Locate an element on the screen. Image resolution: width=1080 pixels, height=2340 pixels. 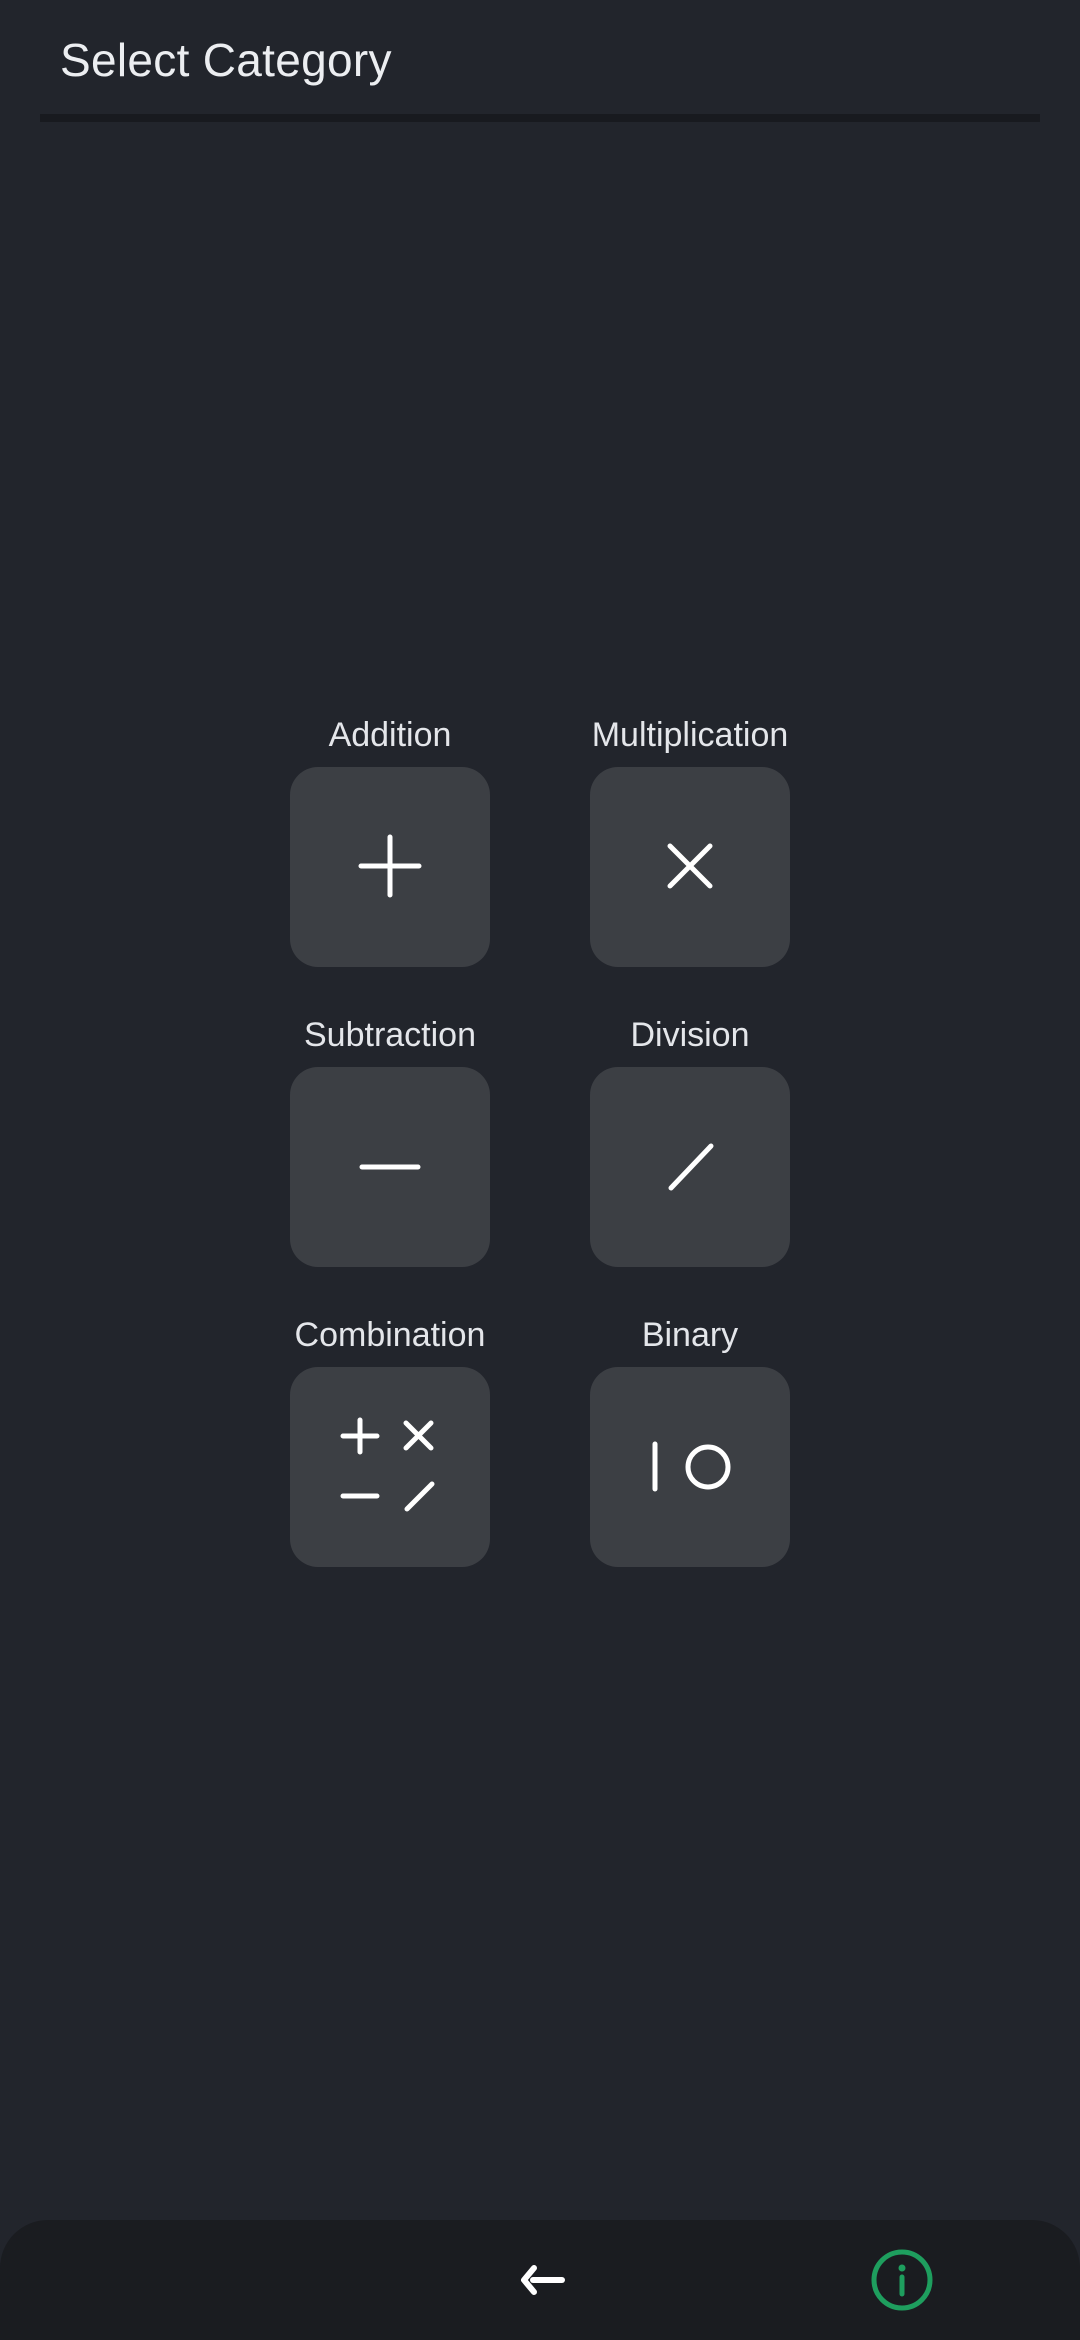
category-label: Binary is located at coordinates (690, 1335).